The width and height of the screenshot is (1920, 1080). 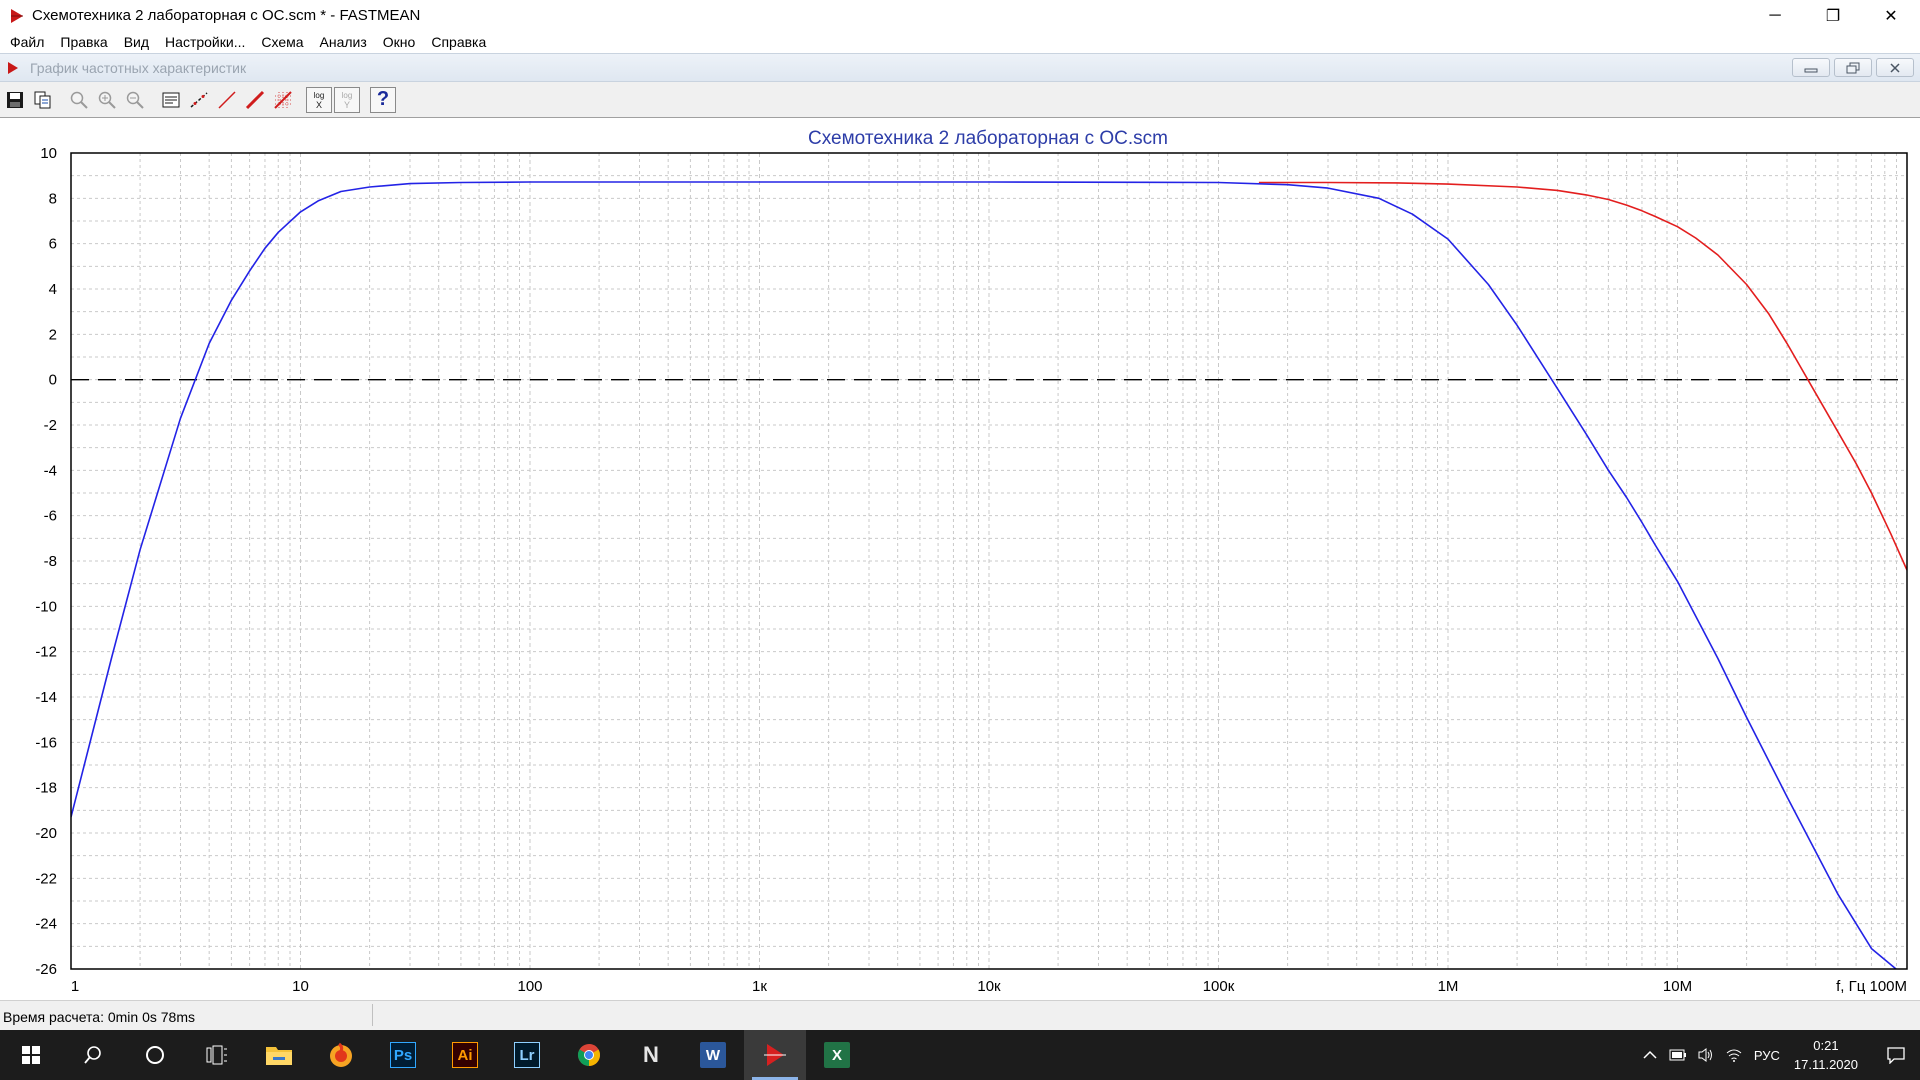 What do you see at coordinates (343, 42) in the screenshot?
I see `menu-analysis: Анализ` at bounding box center [343, 42].